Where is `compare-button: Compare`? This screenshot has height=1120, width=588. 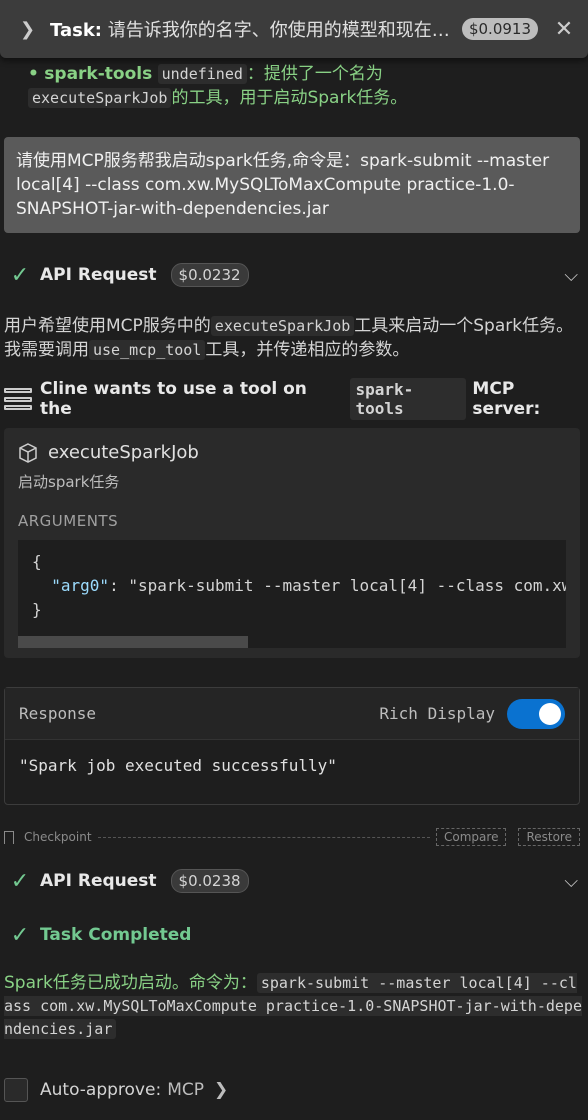 compare-button: Compare is located at coordinates (471, 837).